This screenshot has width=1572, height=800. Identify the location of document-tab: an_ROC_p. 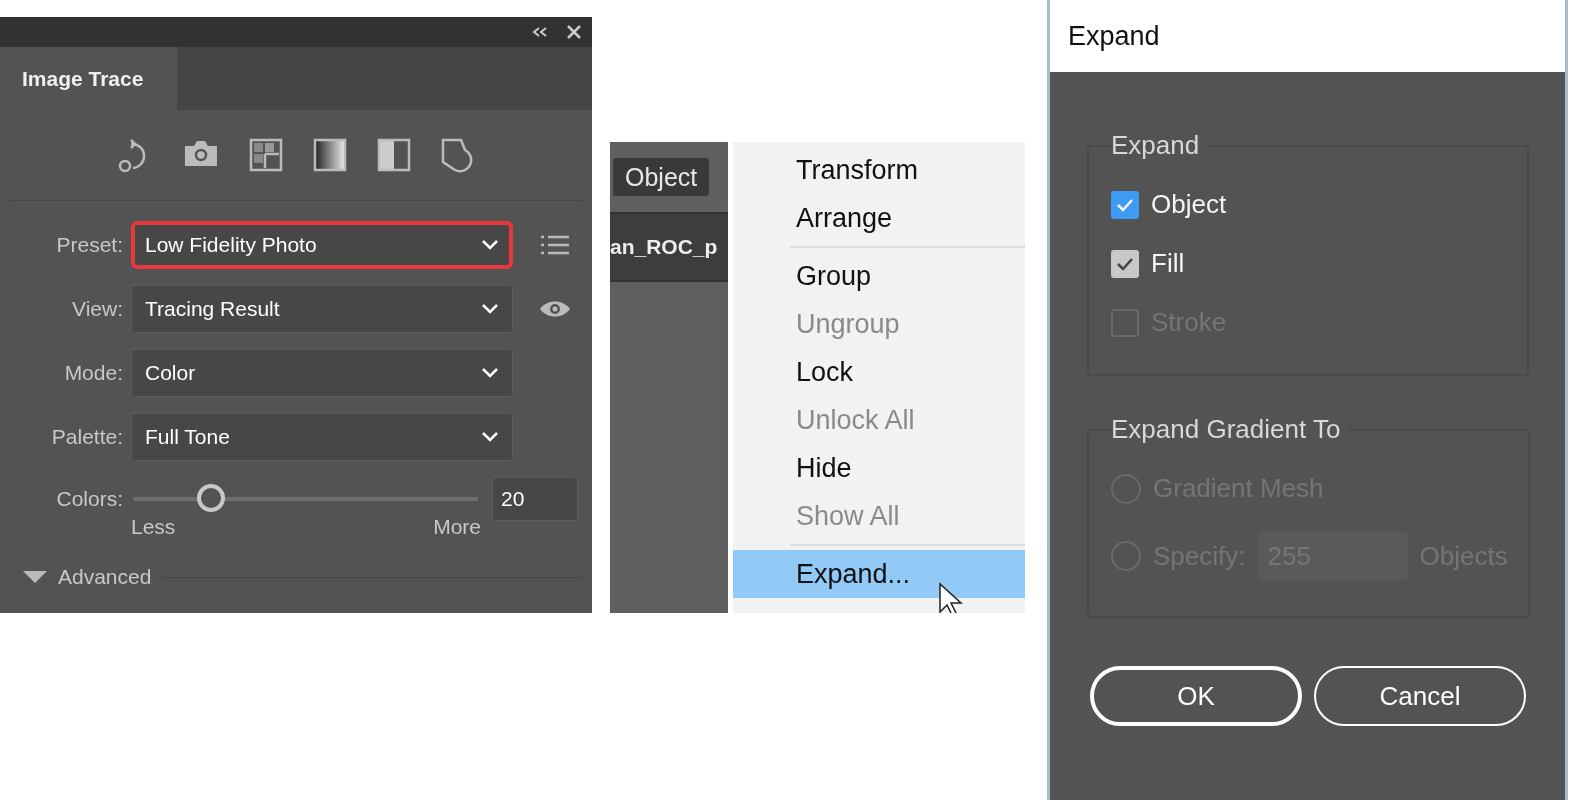
(669, 247).